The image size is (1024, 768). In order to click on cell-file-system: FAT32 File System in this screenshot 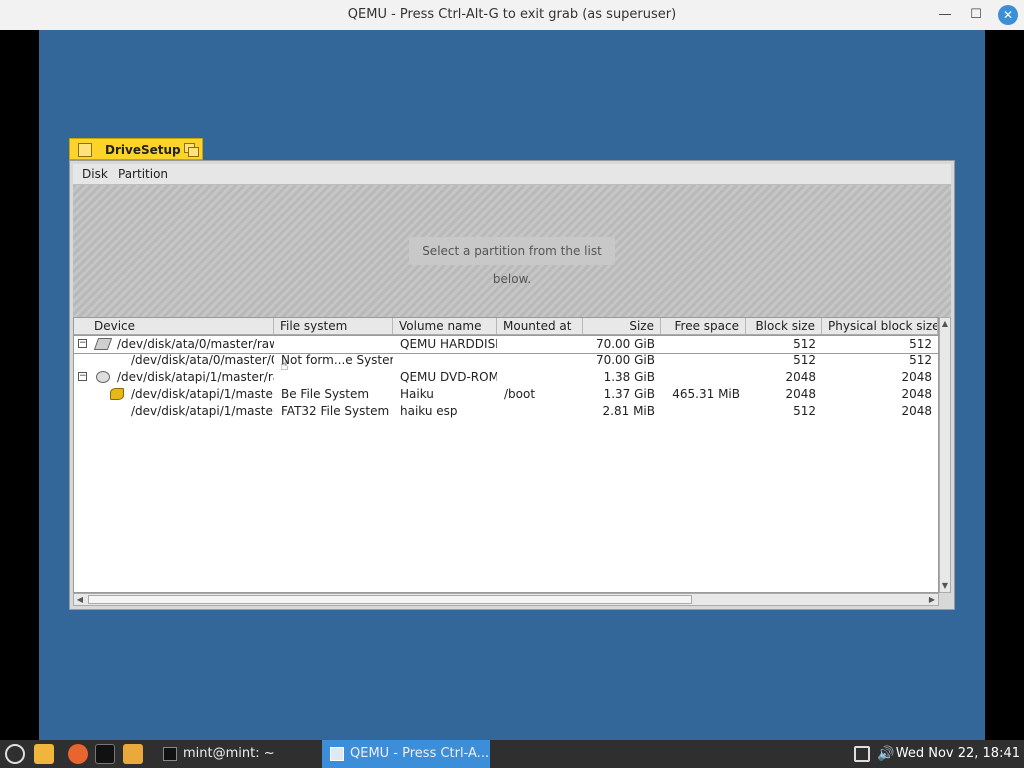, I will do `click(335, 411)`.